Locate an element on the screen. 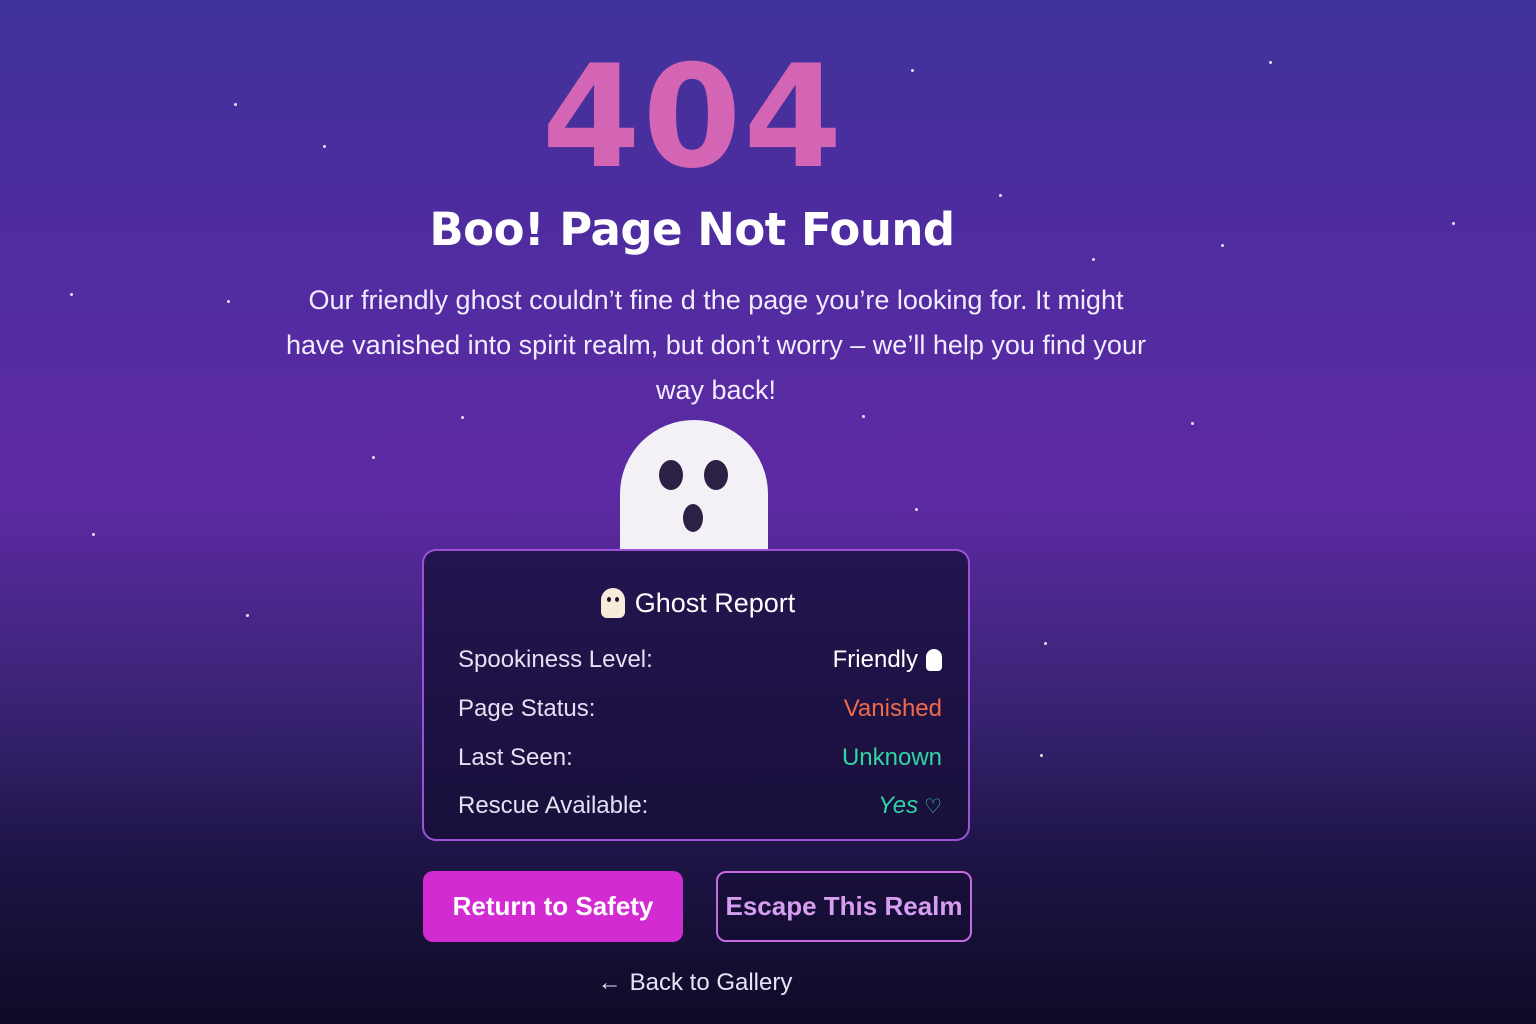 This screenshot has width=1536, height=1024. back-to-gallery-label: Back to Gallery is located at coordinates (711, 982).